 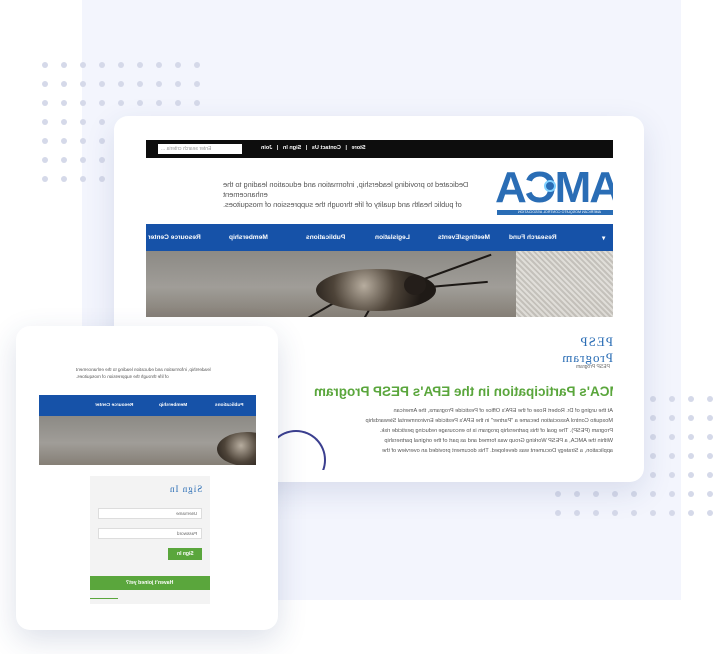 What do you see at coordinates (150, 513) in the screenshot?
I see `username-field: Username` at bounding box center [150, 513].